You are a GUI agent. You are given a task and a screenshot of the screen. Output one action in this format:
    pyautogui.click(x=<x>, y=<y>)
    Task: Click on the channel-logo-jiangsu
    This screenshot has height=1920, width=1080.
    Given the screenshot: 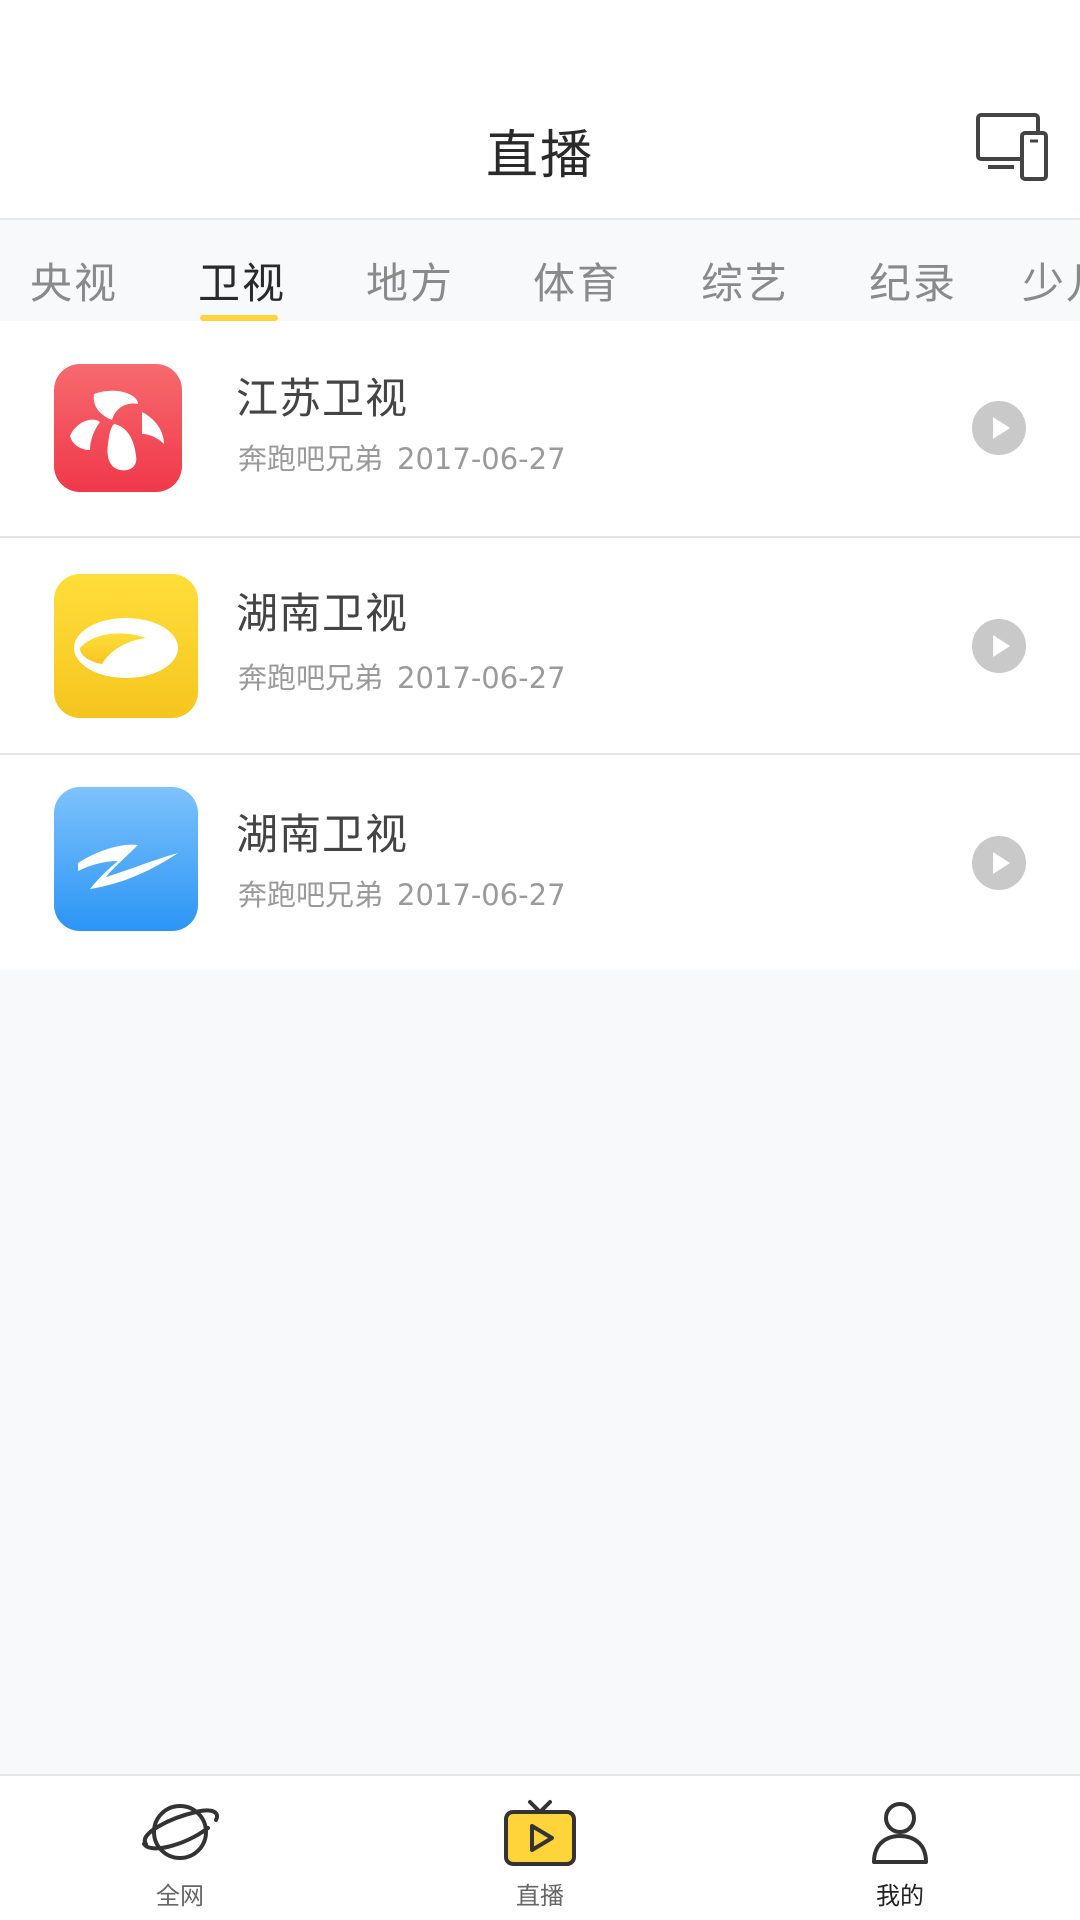 What is the action you would take?
    pyautogui.click(x=118, y=428)
    